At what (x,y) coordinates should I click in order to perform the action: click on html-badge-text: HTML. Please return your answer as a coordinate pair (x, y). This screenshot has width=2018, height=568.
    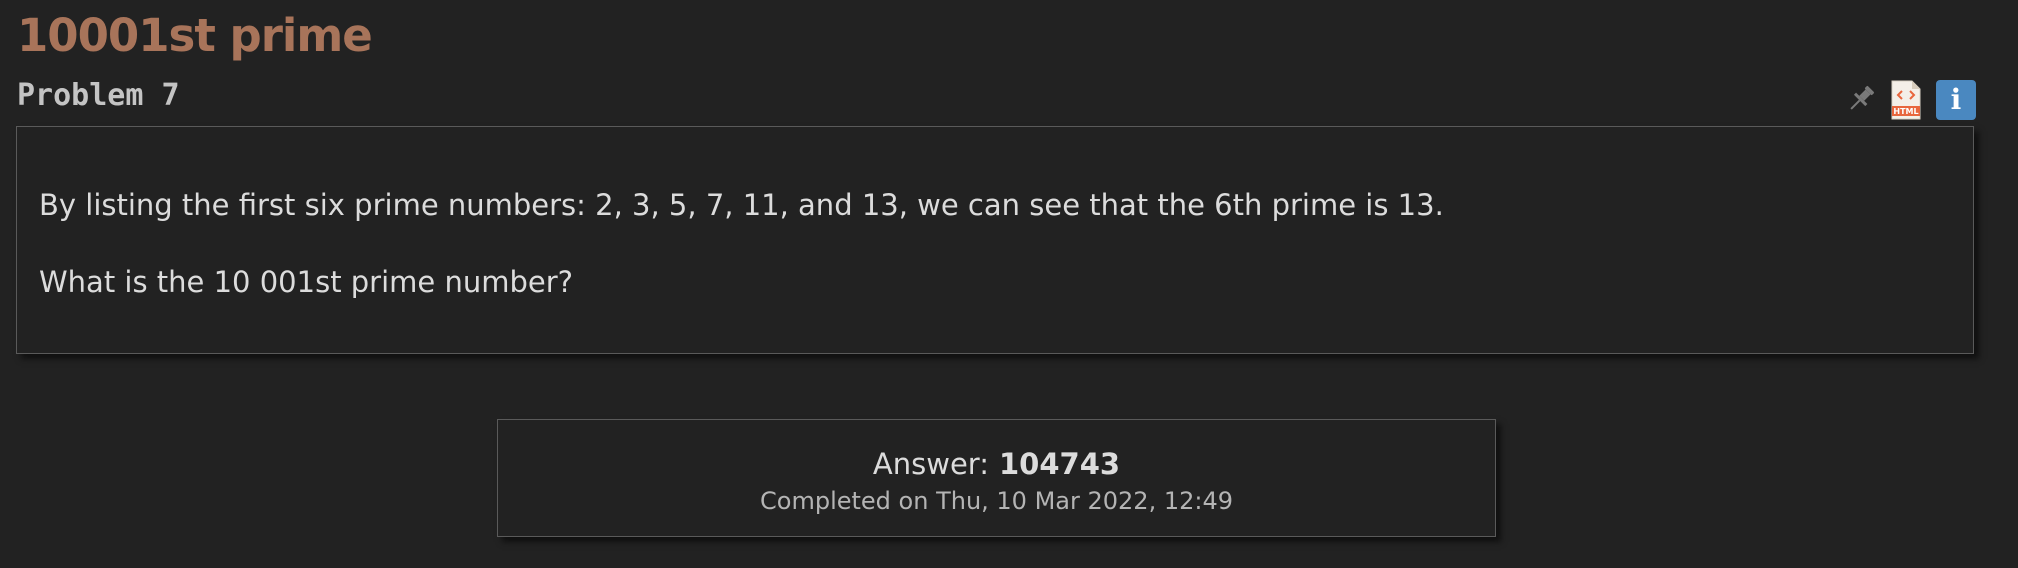
    Looking at the image, I should click on (1905, 111).